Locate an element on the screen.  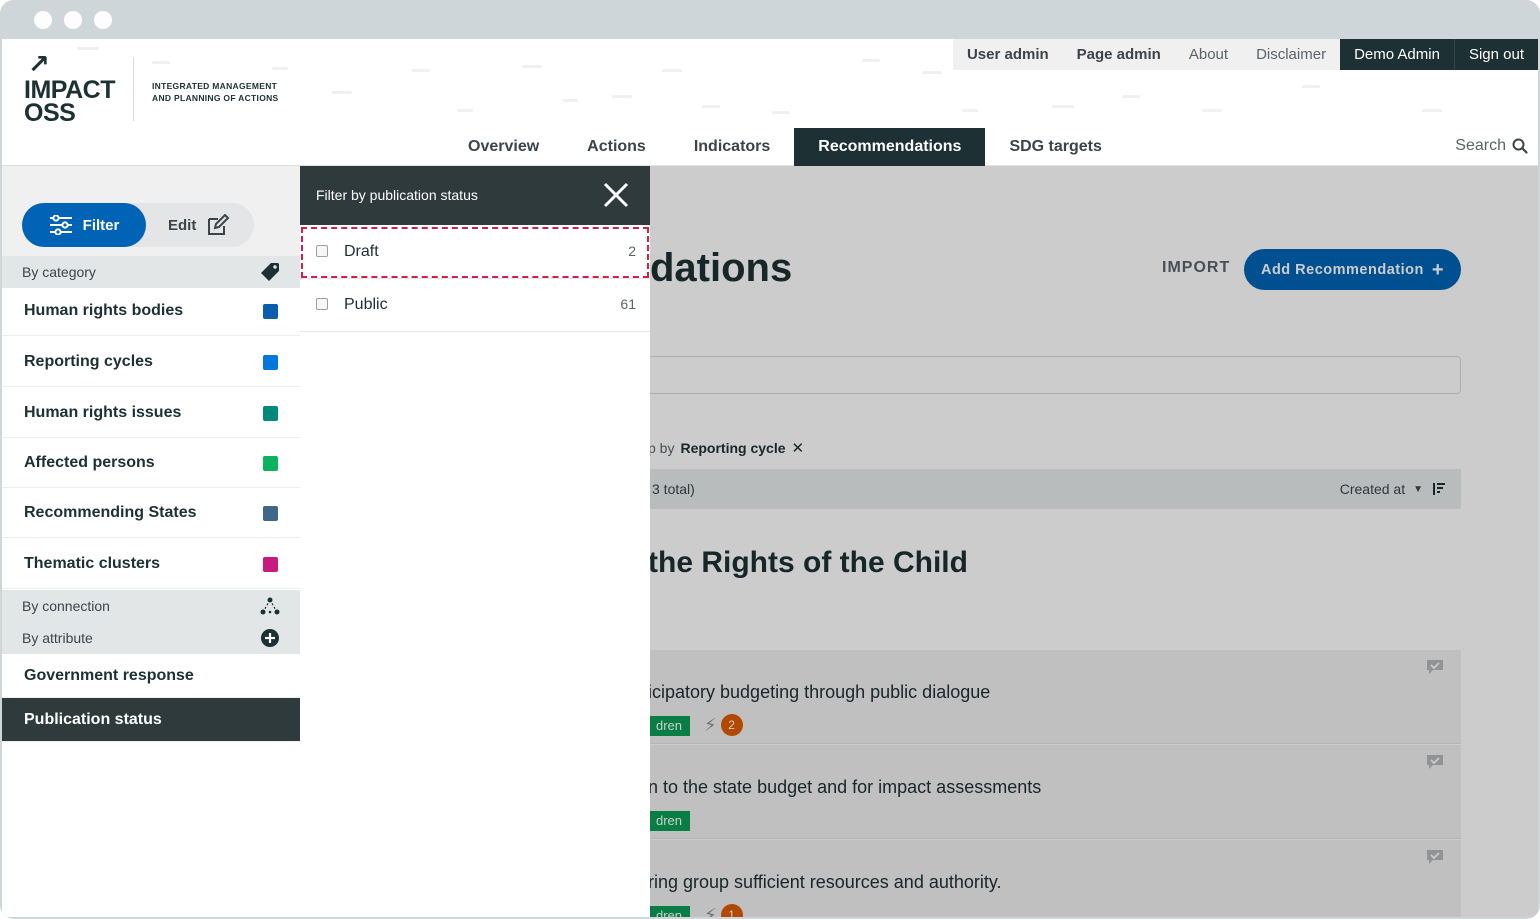
sidebar-item-recommending-states: Recommending States is located at coordinates (151, 513).